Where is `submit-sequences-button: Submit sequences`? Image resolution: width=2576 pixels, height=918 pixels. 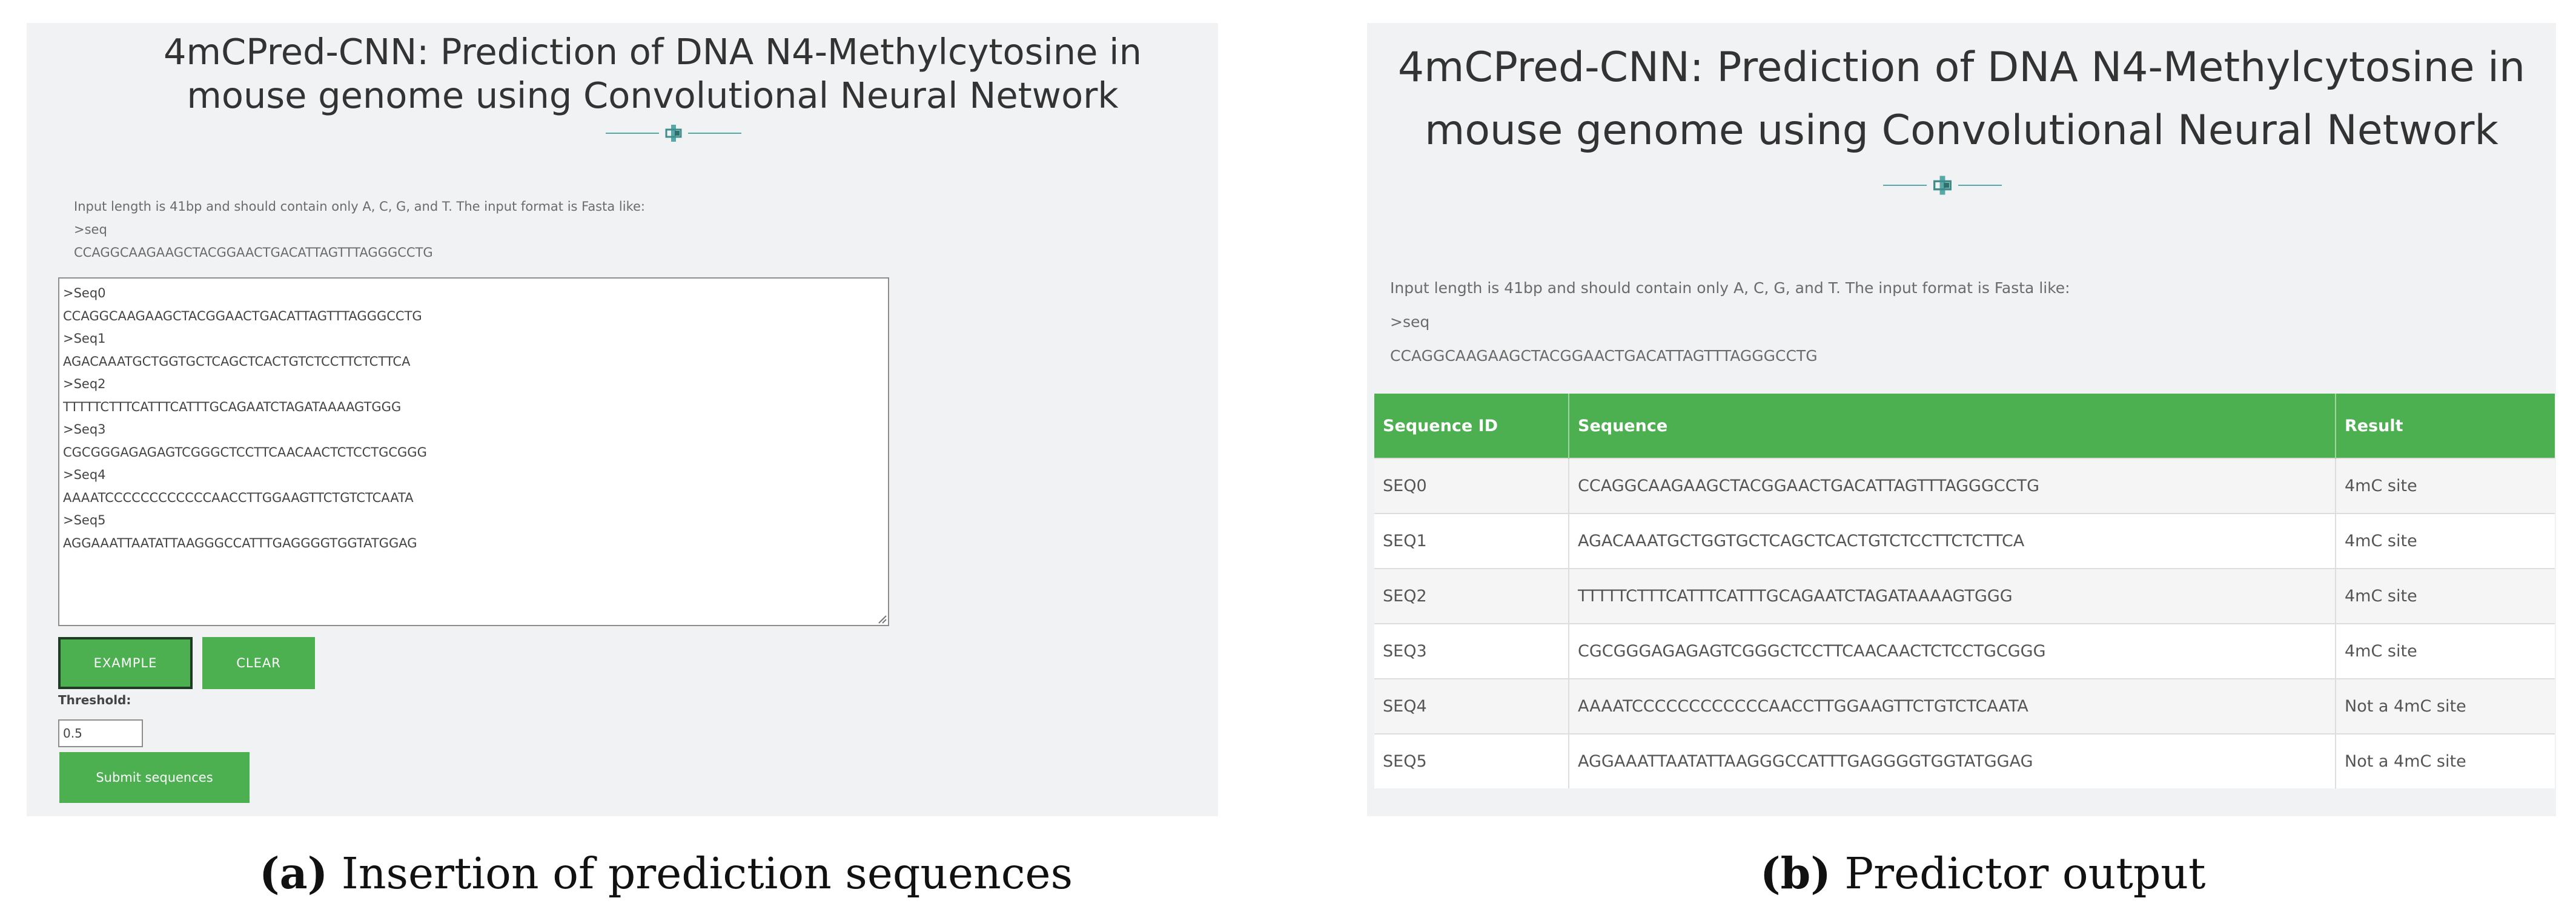 submit-sequences-button: Submit sequences is located at coordinates (154, 777).